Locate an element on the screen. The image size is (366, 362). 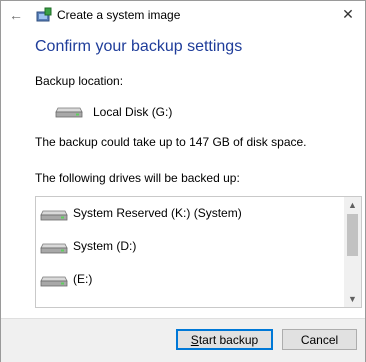
cancel-label: Cancel is located at coordinates (319, 339).